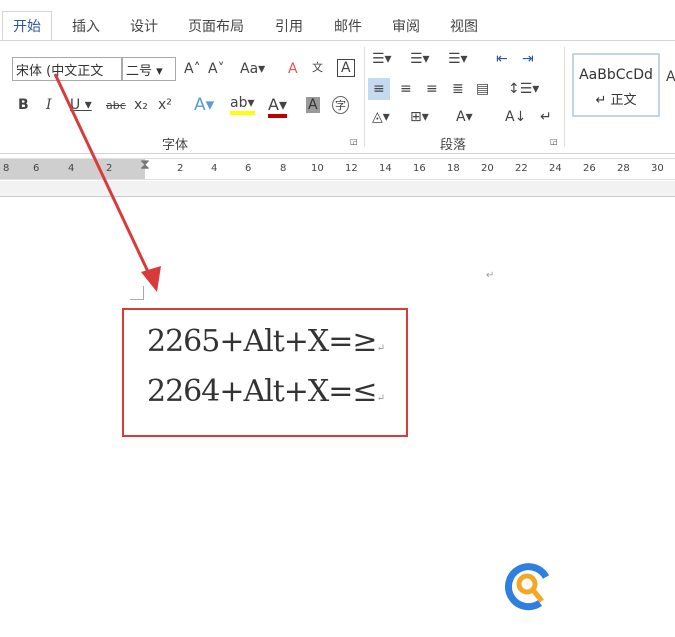 This screenshot has width=675, height=637. I want to click on watermark-logo, so click(585, 585).